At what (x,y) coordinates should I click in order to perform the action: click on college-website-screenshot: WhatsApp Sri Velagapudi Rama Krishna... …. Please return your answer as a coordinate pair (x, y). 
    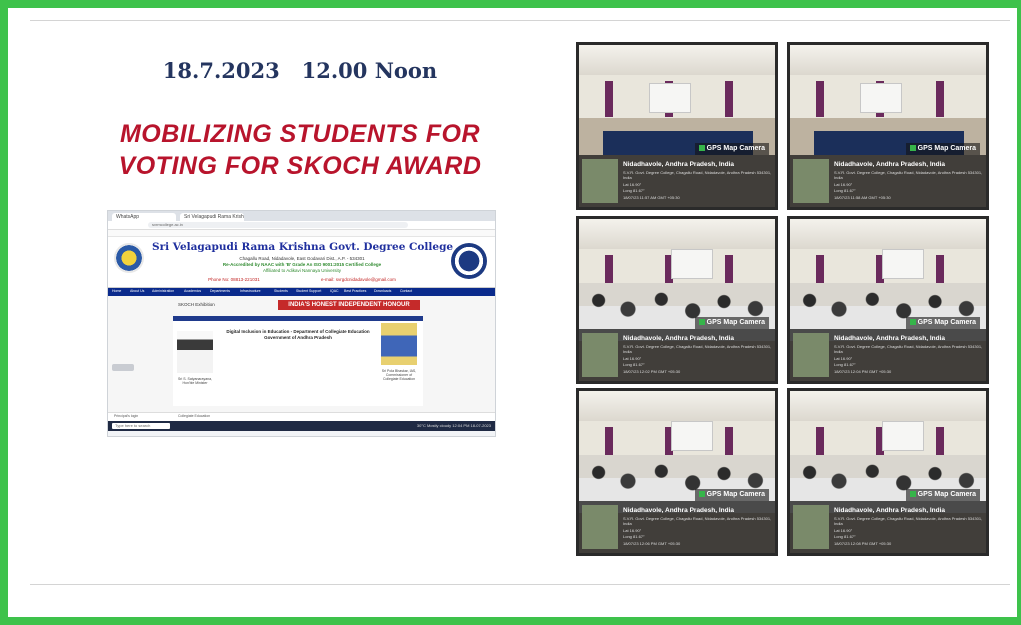
    Looking at the image, I should click on (301, 323).